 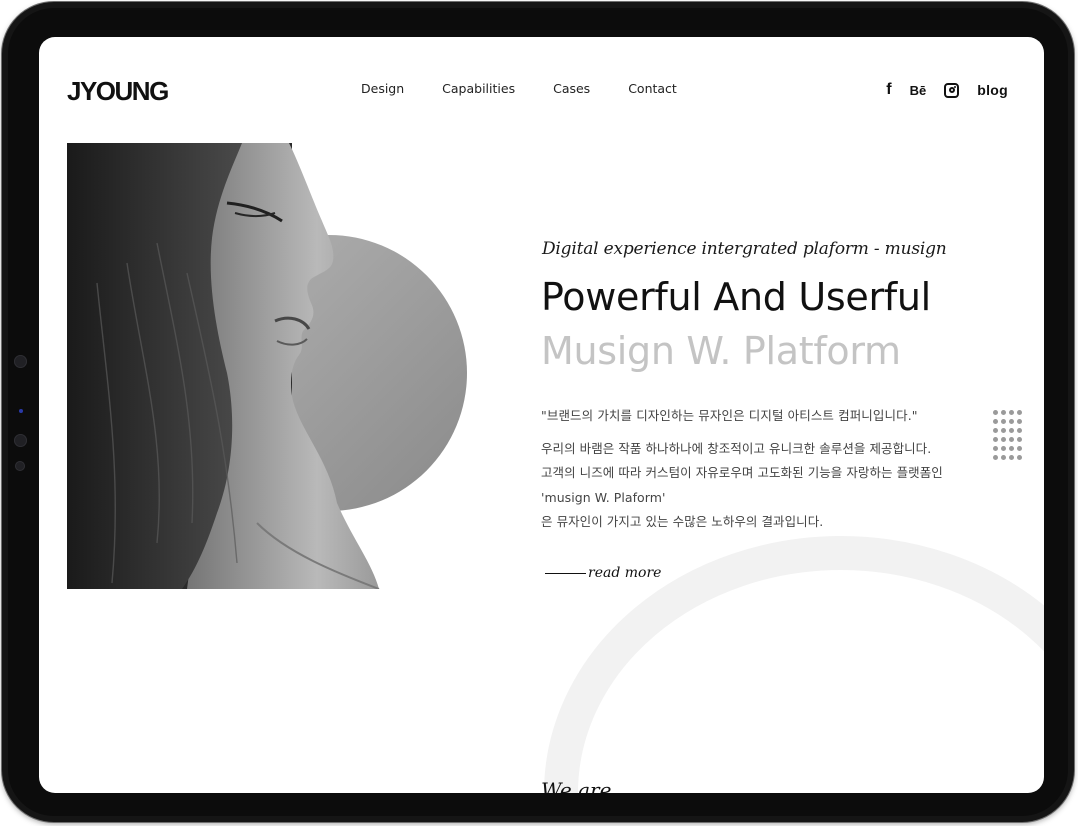 What do you see at coordinates (736, 448) in the screenshot?
I see `description-line: 우리의 바램은 작품 하나하나에 창조적이고 유니크한 솔루션을 제공합니다.` at bounding box center [736, 448].